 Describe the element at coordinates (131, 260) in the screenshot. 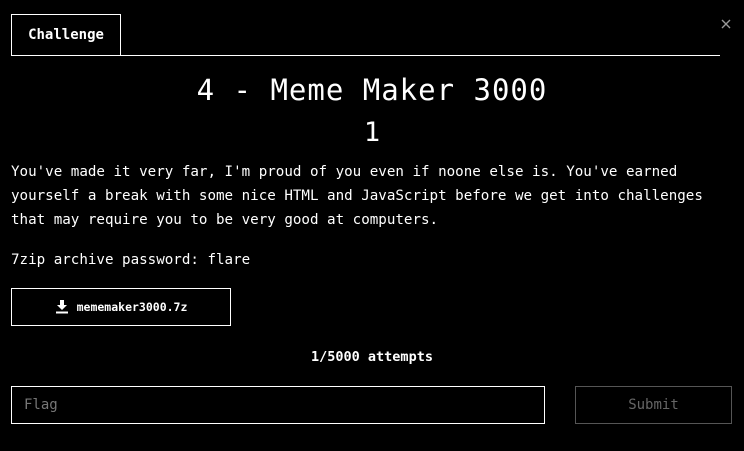

I see `archive-password: 7zip archive password: flare` at that location.